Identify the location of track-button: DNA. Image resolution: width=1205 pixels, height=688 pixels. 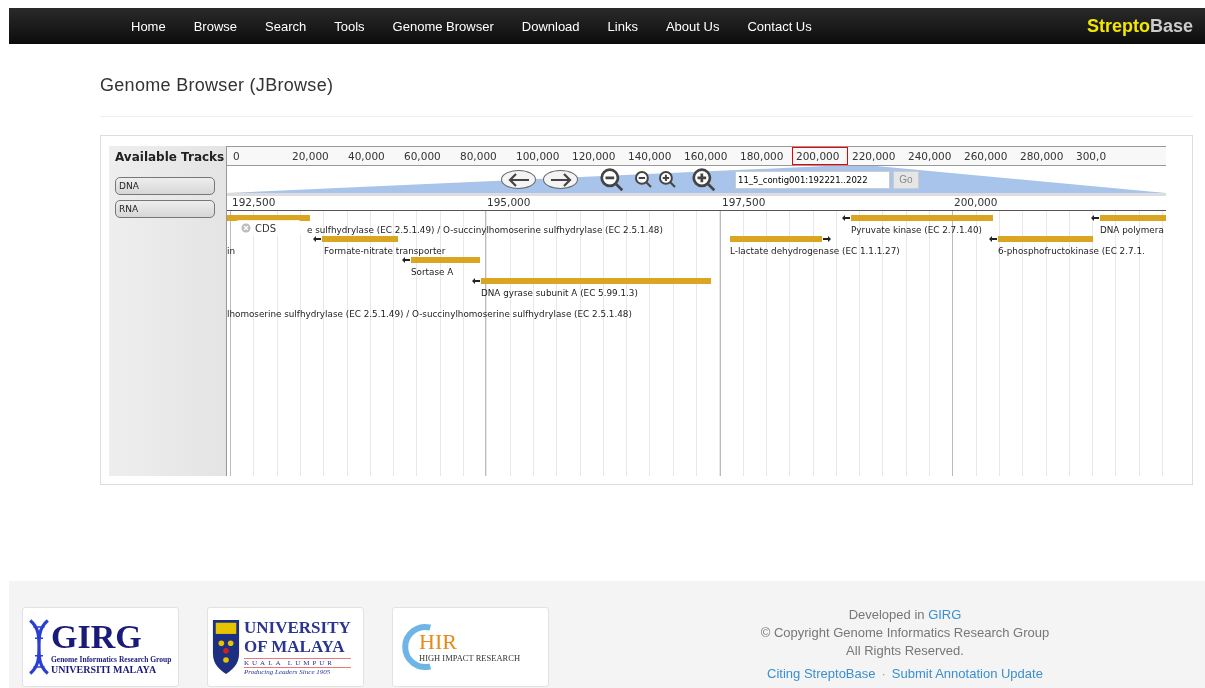
(165, 186).